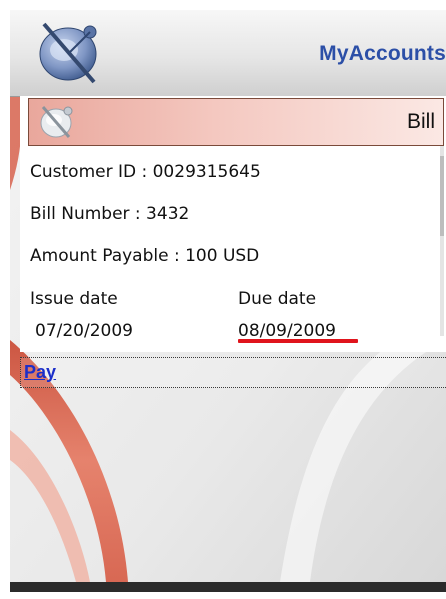 Image resolution: width=446 pixels, height=599 pixels. What do you see at coordinates (420, 121) in the screenshot?
I see `bill-title: Bill` at bounding box center [420, 121].